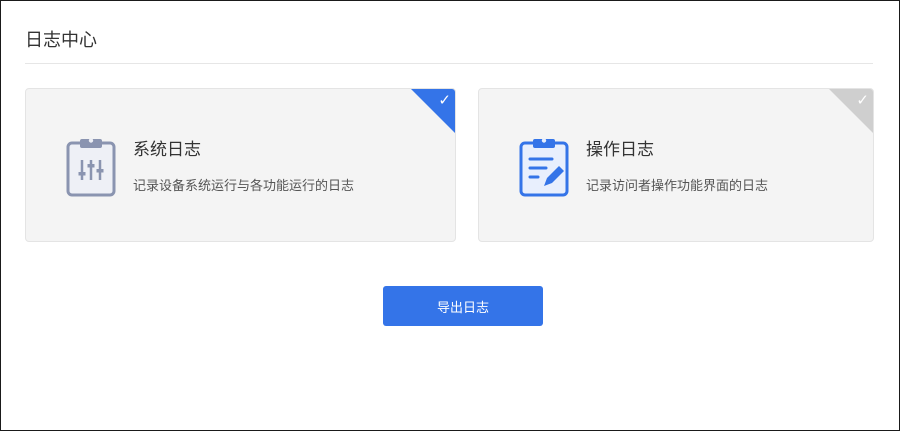 This screenshot has width=900, height=431. I want to click on export-log-button: 导出日志, so click(463, 306).